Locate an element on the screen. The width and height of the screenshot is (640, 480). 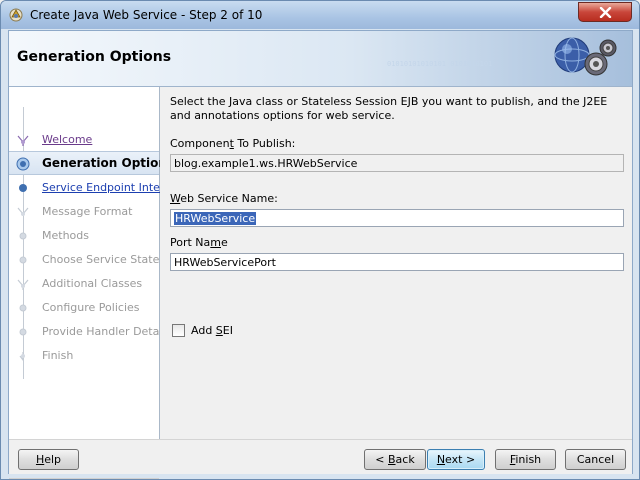
next-button: Next > is located at coordinates (456, 459).